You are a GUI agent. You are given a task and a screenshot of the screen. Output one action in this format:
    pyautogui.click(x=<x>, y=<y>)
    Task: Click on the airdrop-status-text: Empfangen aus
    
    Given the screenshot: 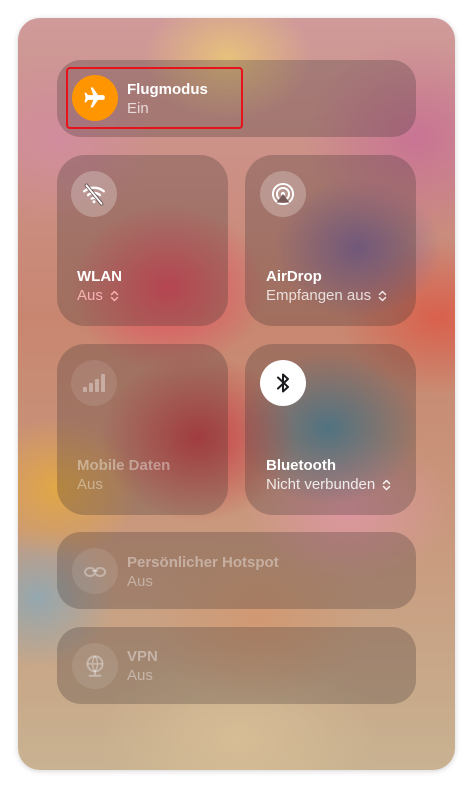 What is the action you would take?
    pyautogui.click(x=319, y=295)
    